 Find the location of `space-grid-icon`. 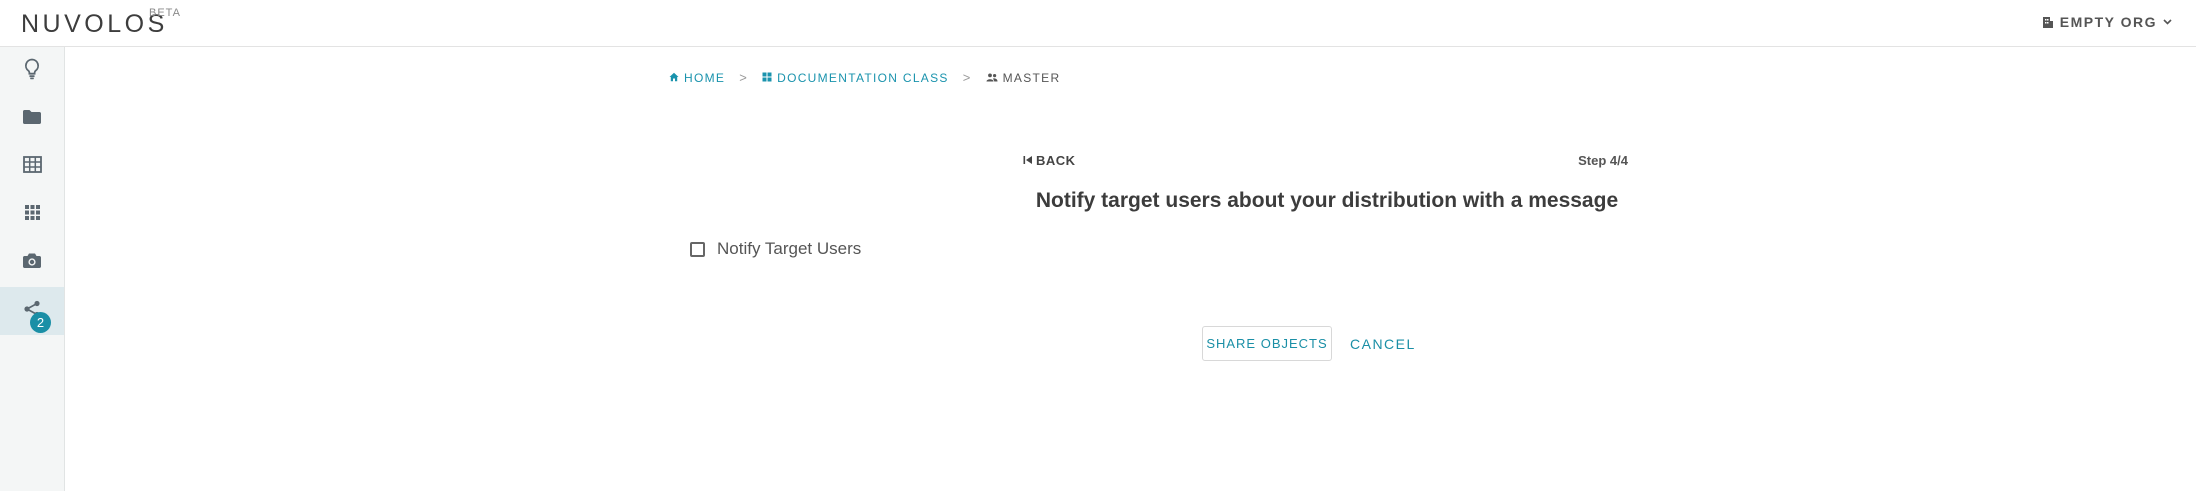

space-grid-icon is located at coordinates (767, 78).